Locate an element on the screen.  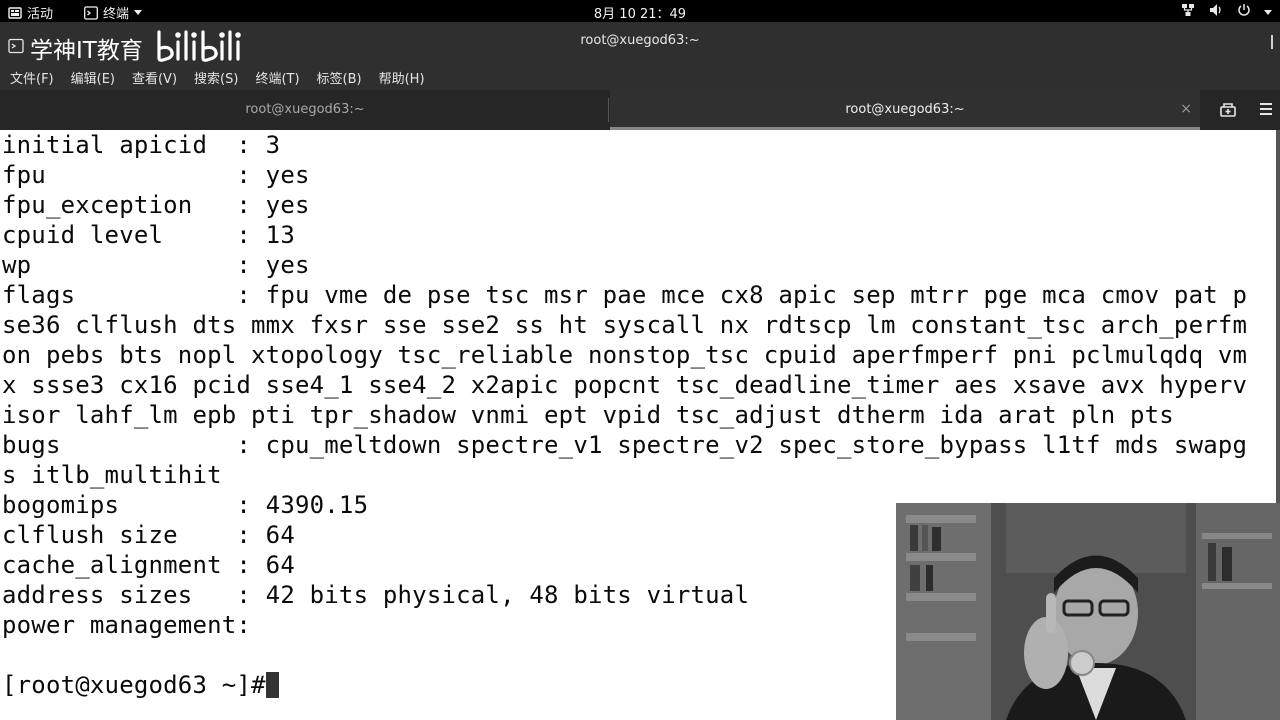
tab-divider is located at coordinates (608, 110).